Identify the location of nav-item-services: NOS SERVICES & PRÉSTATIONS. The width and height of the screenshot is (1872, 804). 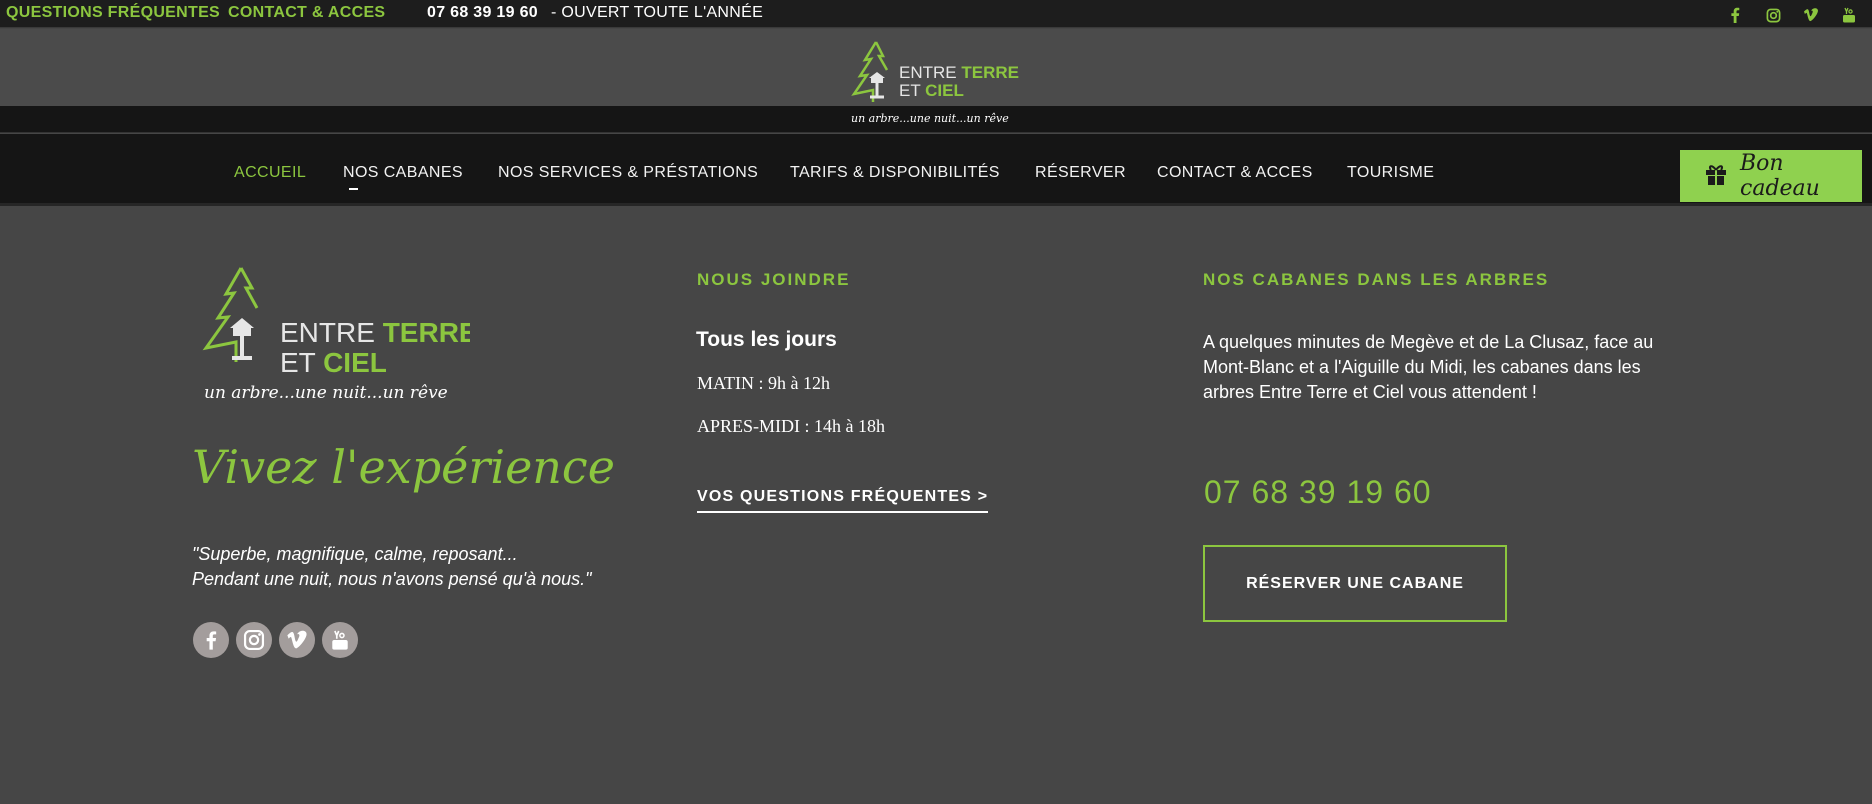
(628, 173).